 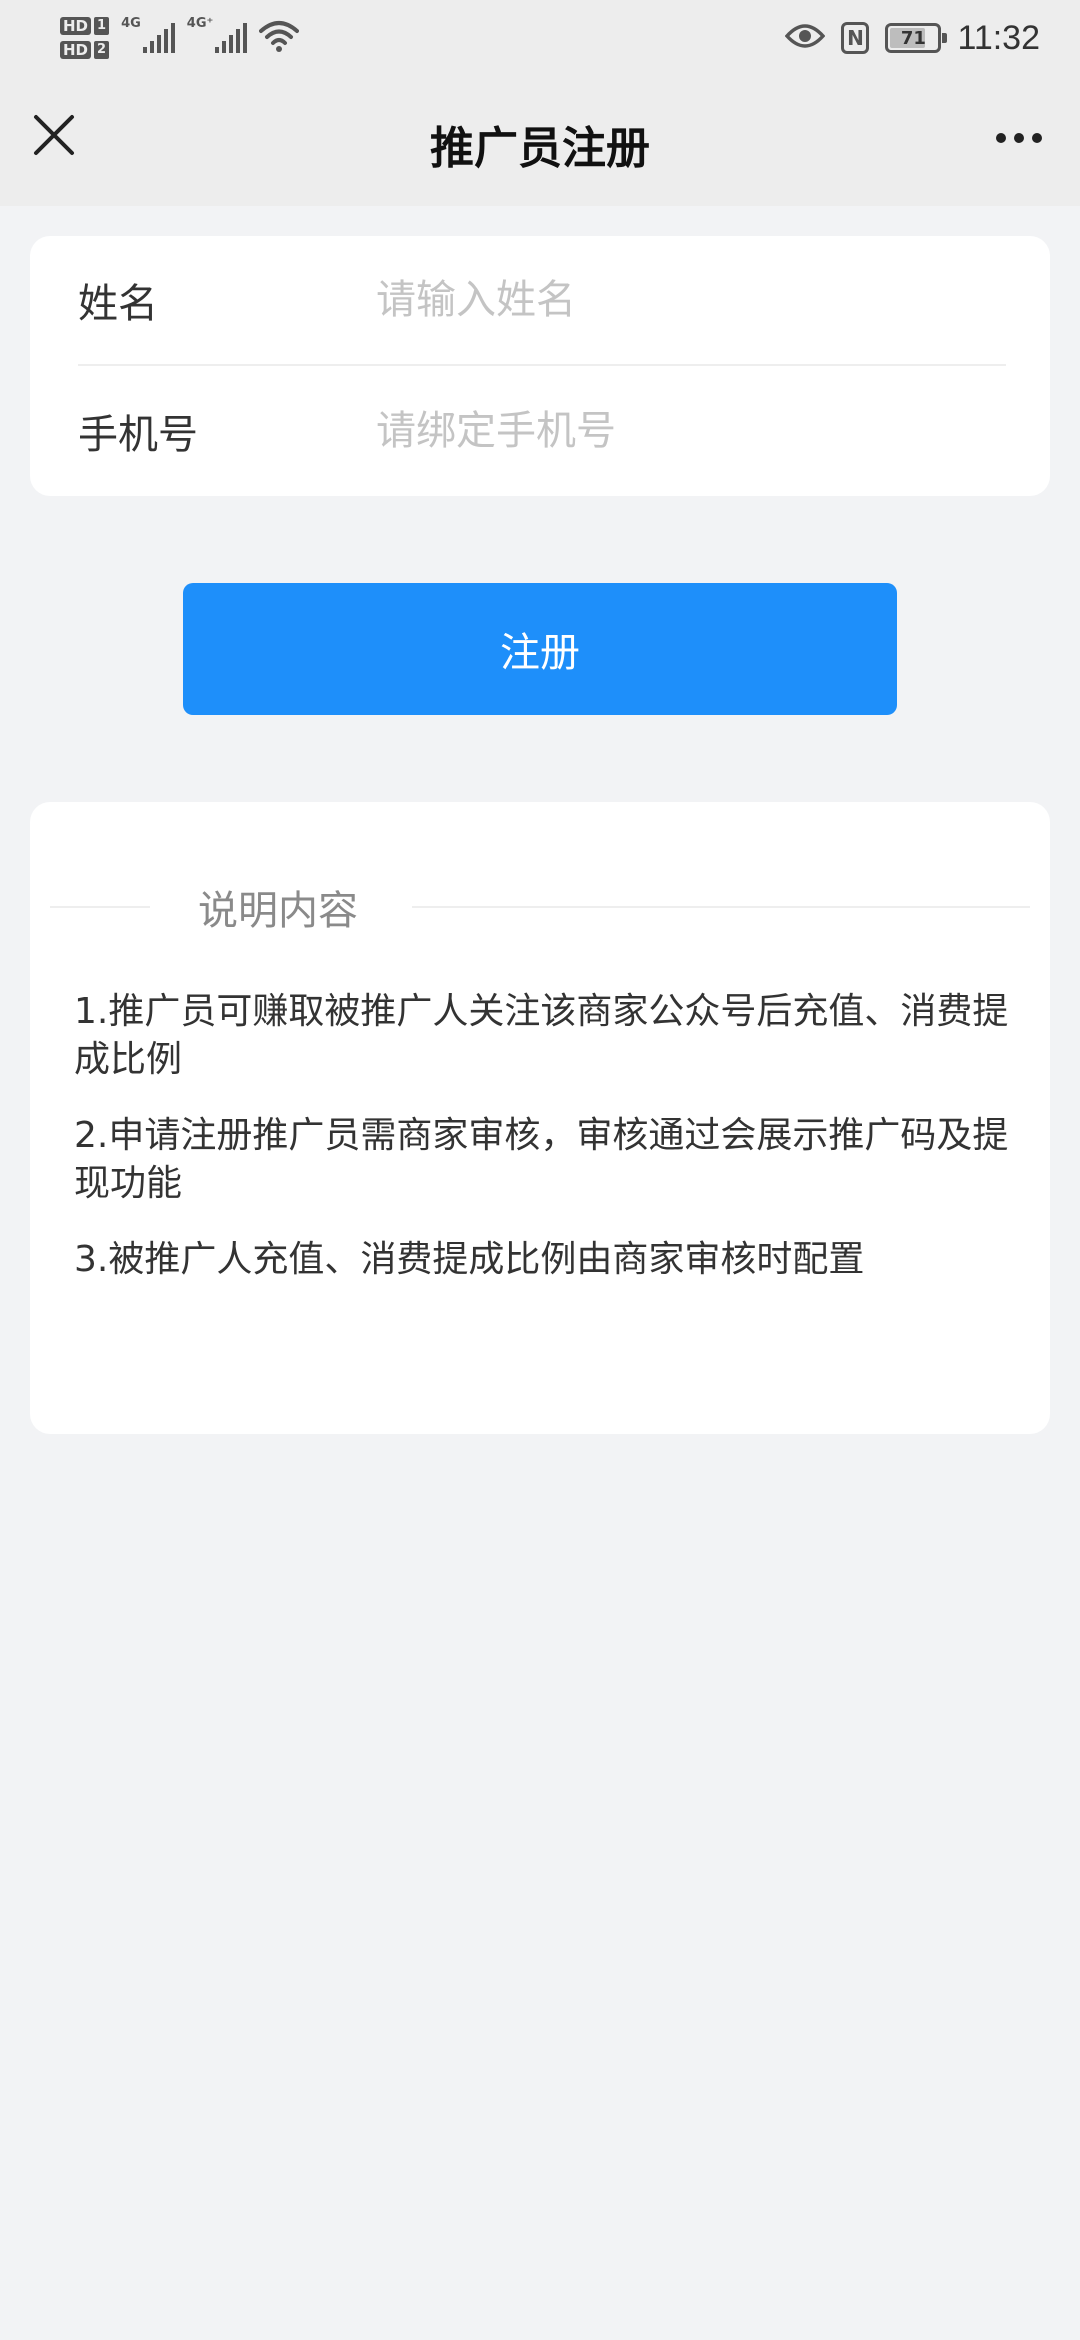 What do you see at coordinates (540, 38) in the screenshot?
I see `status-bar: HD 1 HD 2 4G 4G⁺ N 71 11:32` at bounding box center [540, 38].